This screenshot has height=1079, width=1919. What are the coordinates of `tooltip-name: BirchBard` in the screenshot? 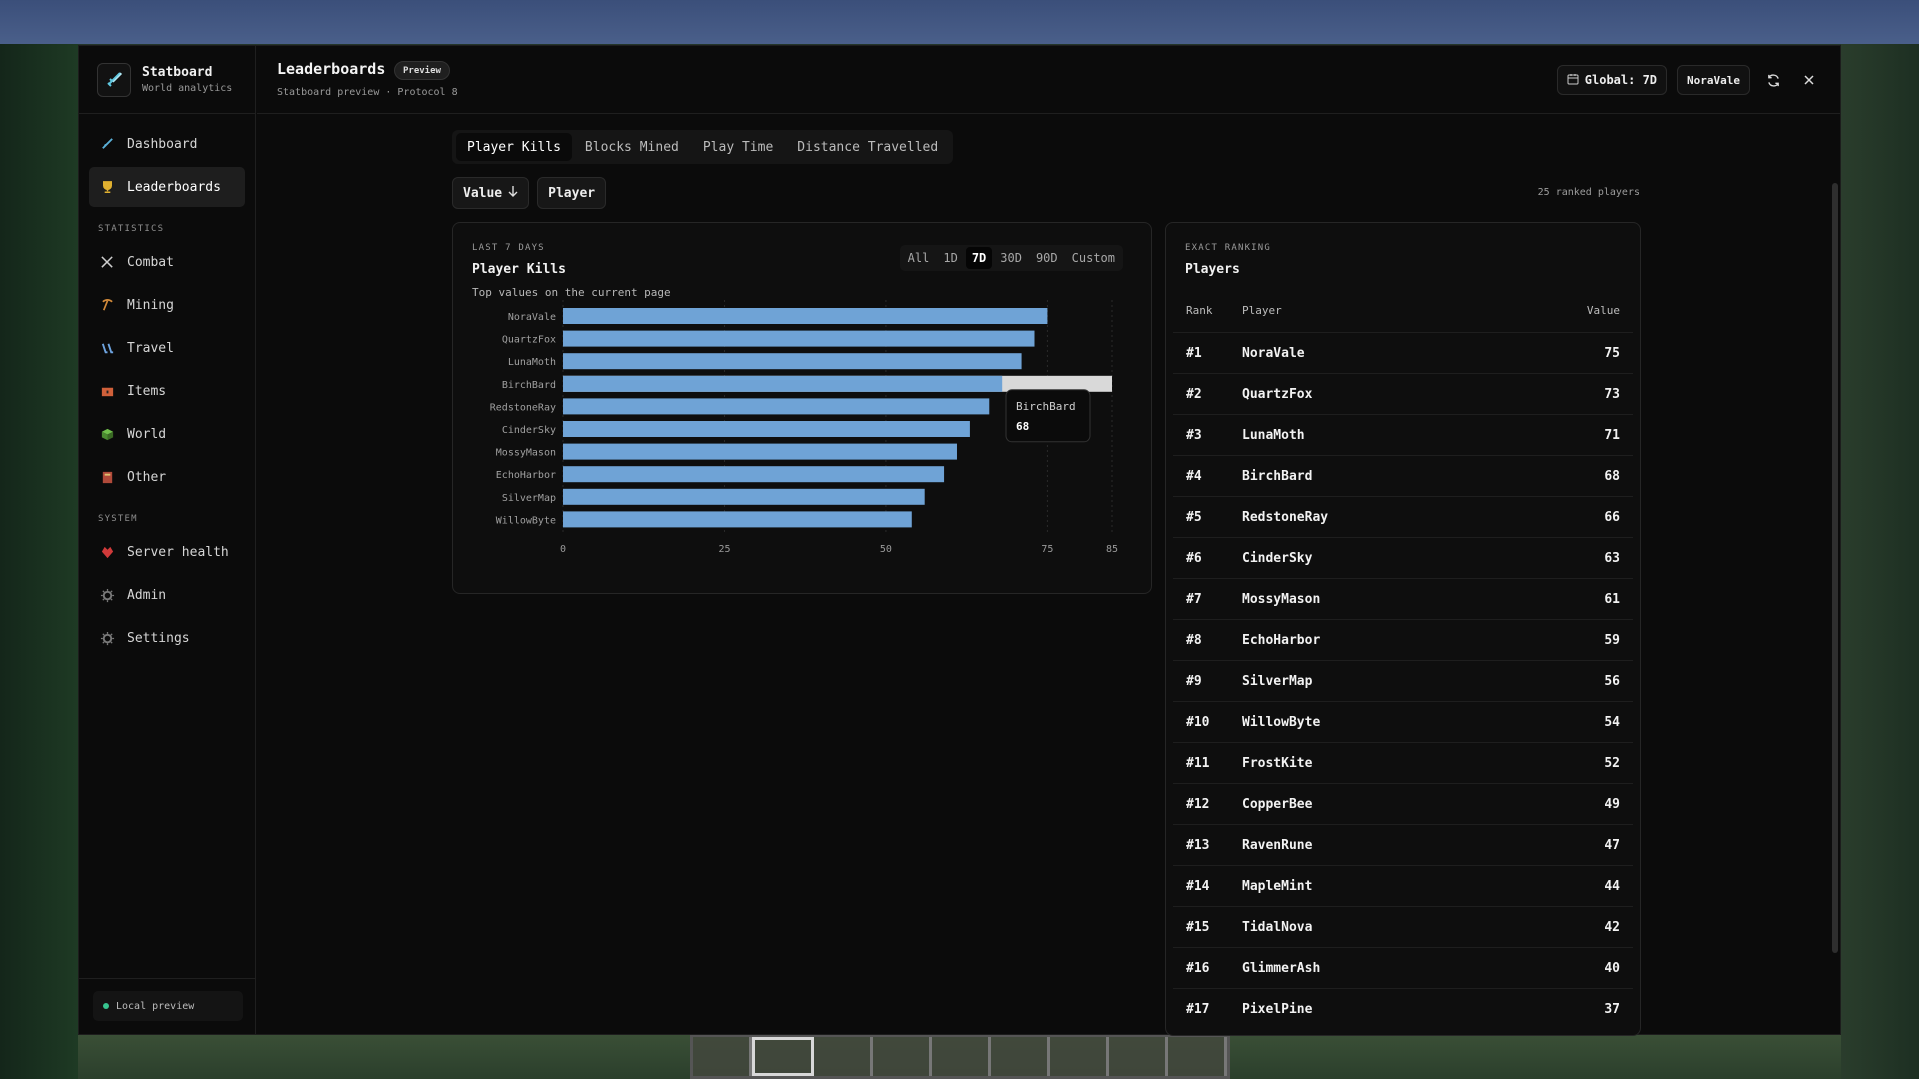 It's located at (1046, 406).